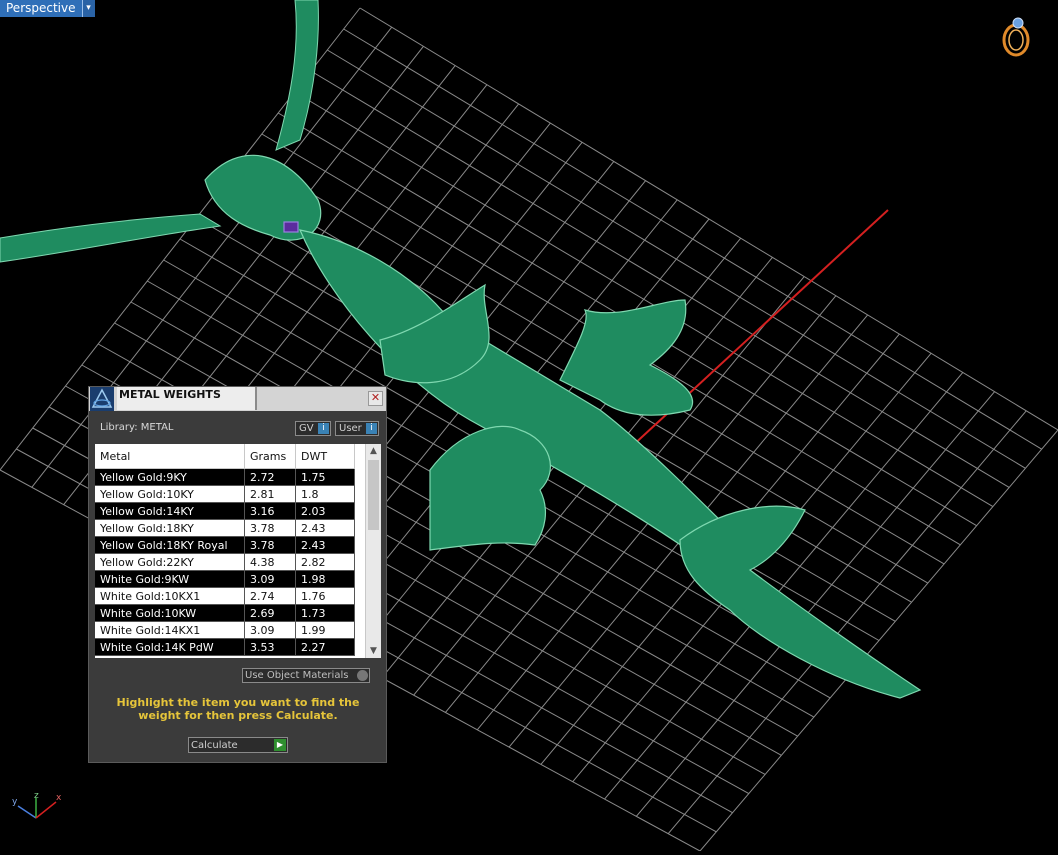  Describe the element at coordinates (325, 613) in the screenshot. I see `cell-dwt: 1.73` at that location.